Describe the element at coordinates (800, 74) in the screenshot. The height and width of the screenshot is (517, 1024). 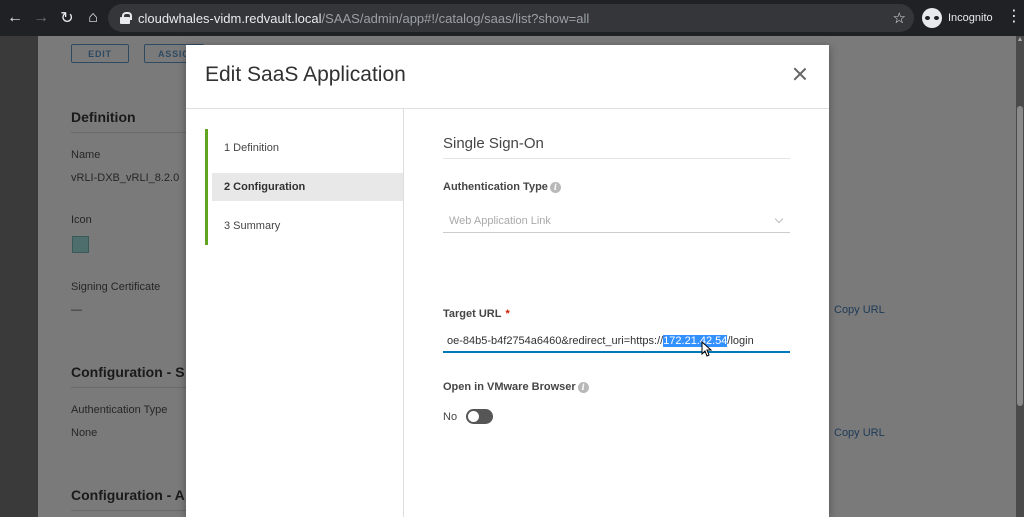
I see `close-icon` at that location.